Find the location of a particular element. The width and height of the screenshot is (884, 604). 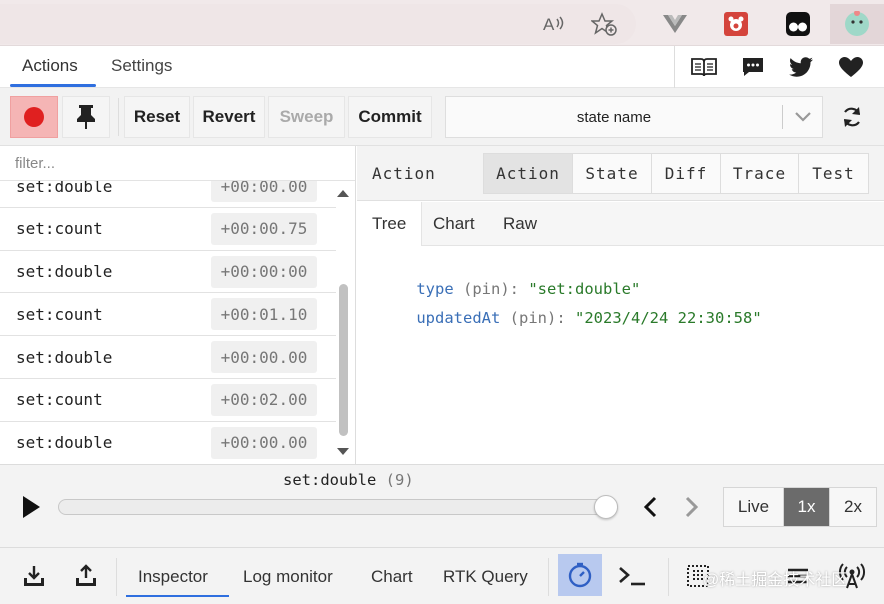

tree-value: "2023/4/24 22:30:58" is located at coordinates (668, 318).